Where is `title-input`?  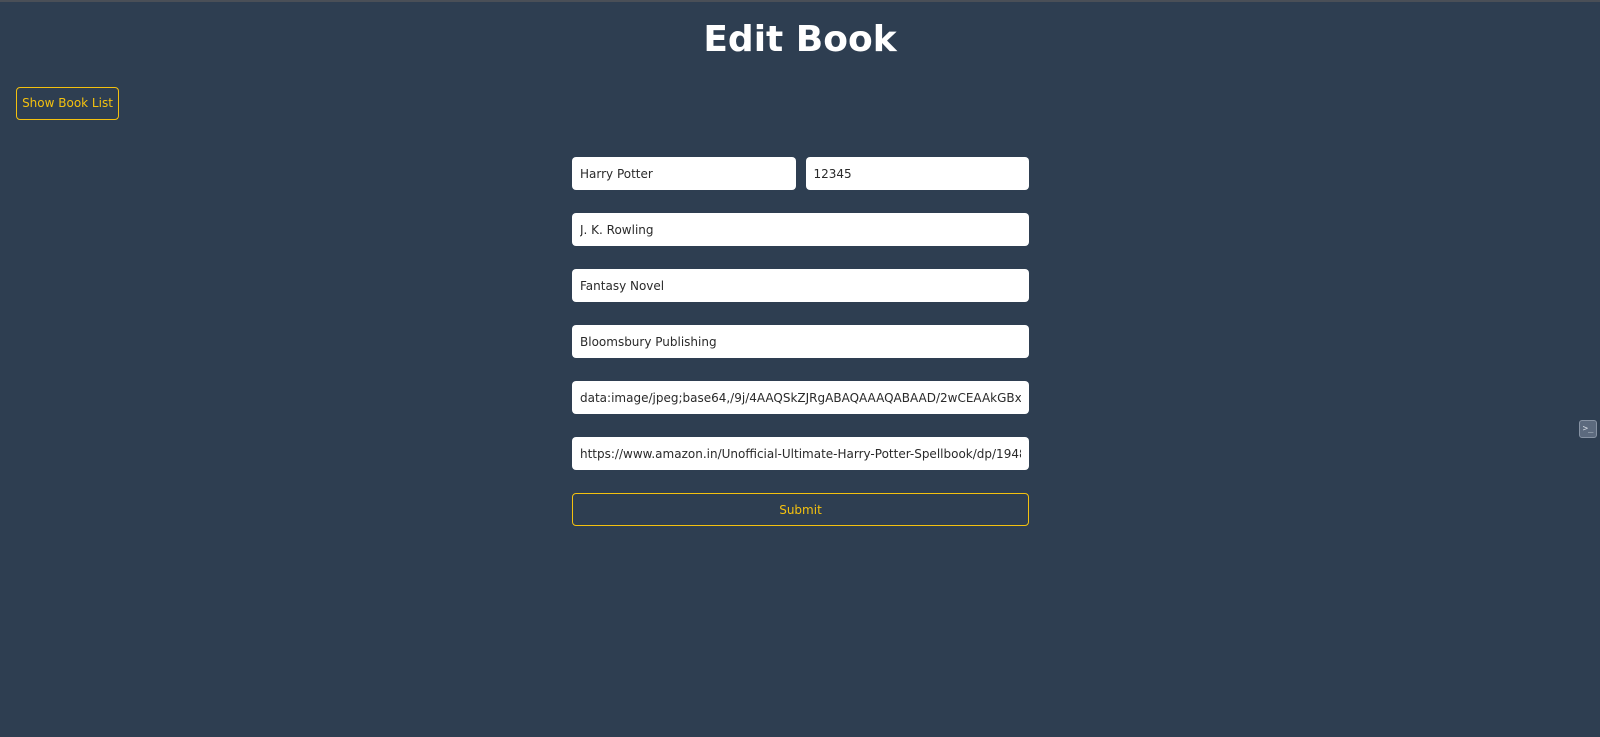
title-input is located at coordinates (684, 173).